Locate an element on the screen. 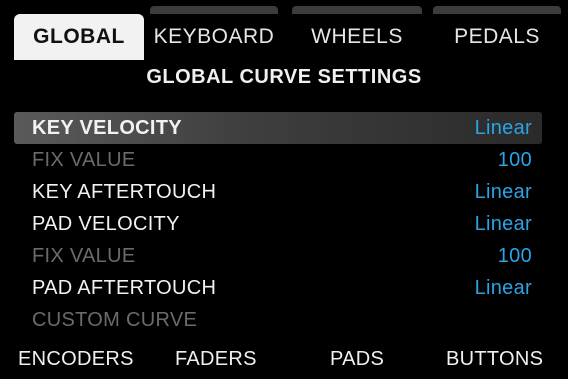  setting-label: PAD VELOCITY is located at coordinates (106, 223).